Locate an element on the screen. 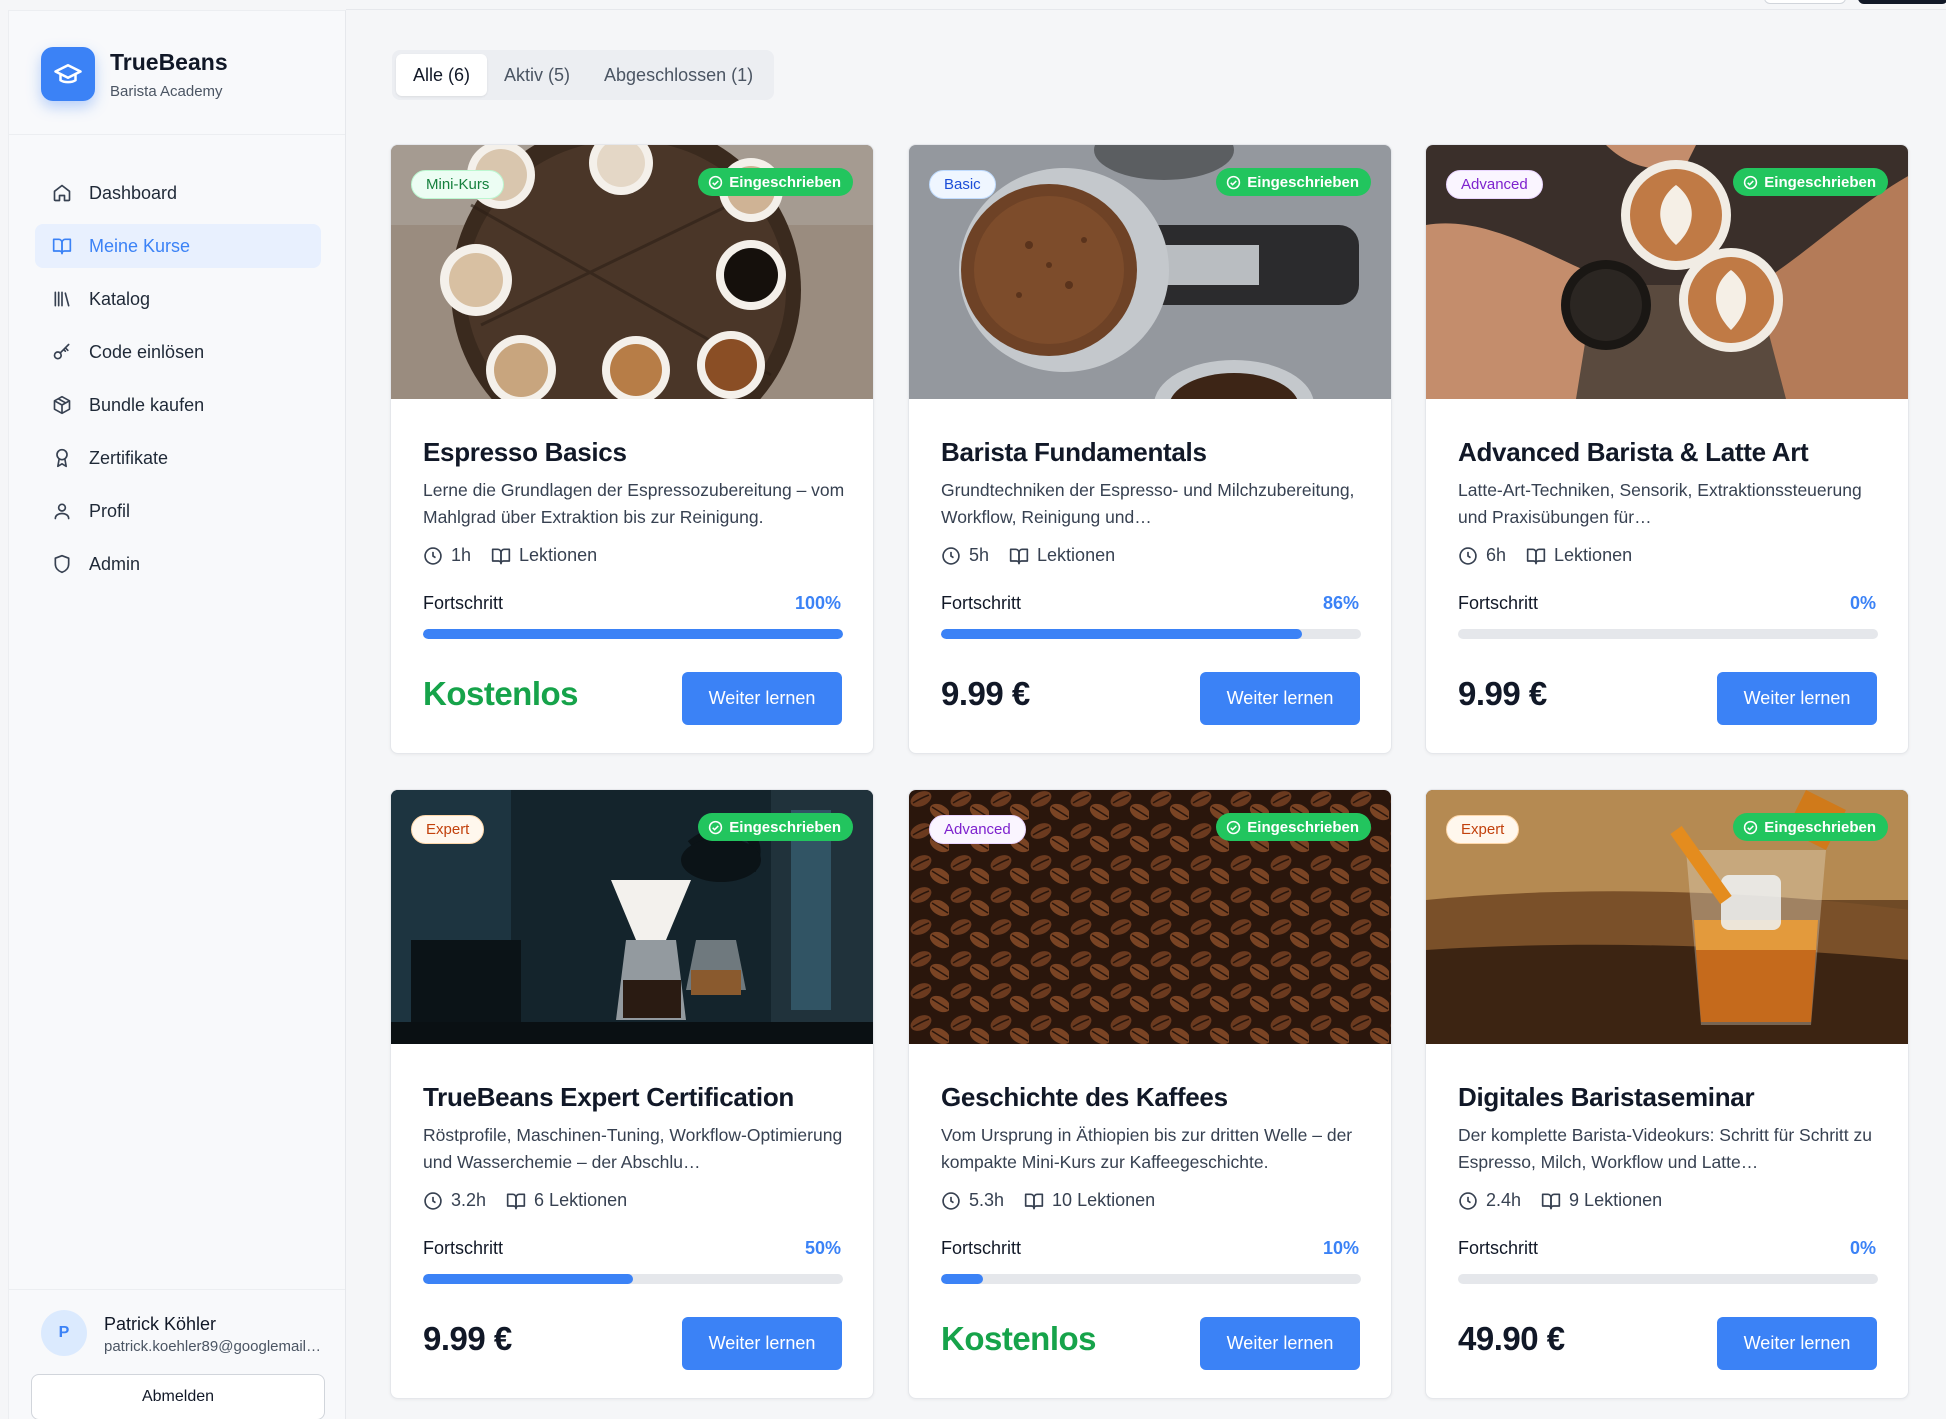 Image resolution: width=1946 pixels, height=1419 pixels. avatar: P is located at coordinates (64, 1333).